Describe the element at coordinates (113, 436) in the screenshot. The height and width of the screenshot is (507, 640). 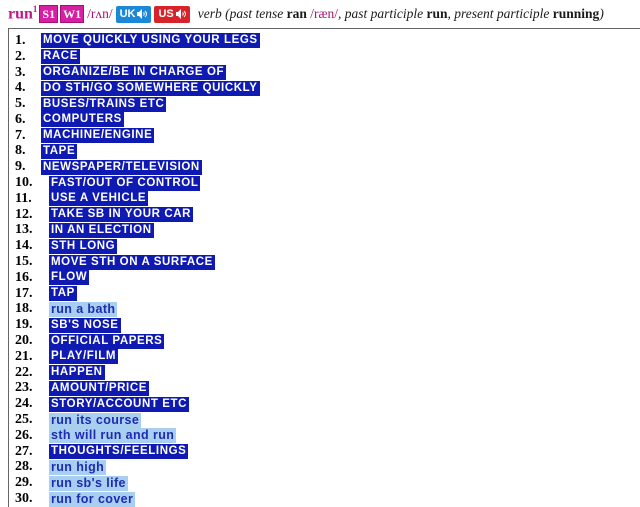
I see `sense-link: sth will run and run` at that location.